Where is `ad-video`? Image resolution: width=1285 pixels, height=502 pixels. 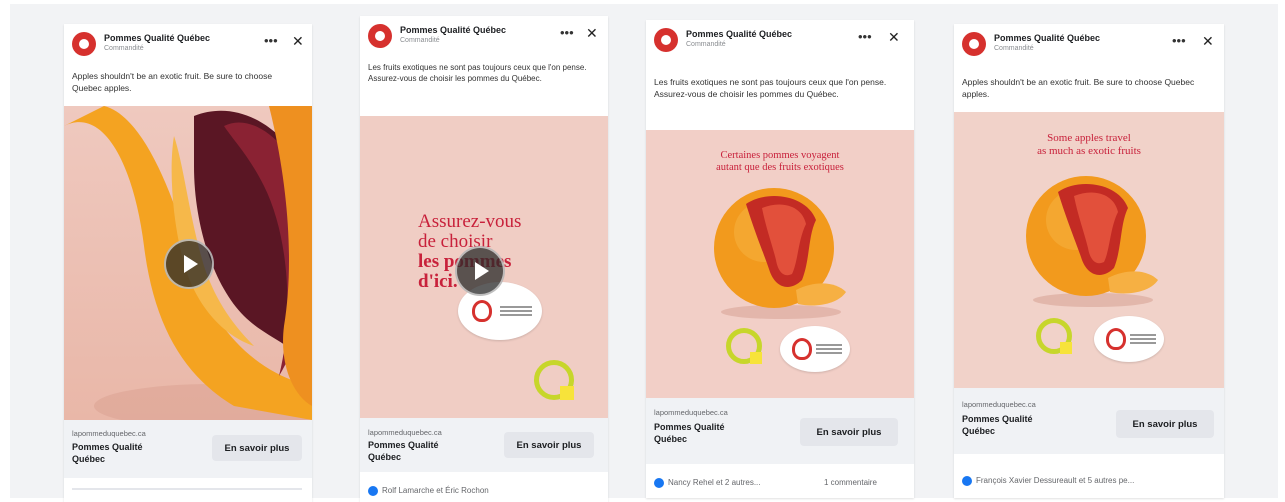 ad-video is located at coordinates (188, 263).